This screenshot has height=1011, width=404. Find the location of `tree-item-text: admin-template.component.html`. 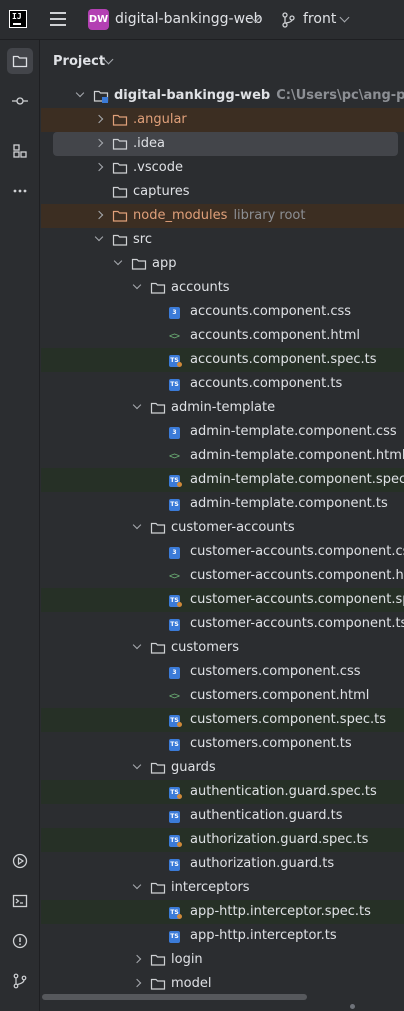

tree-item-text: admin-template.component.html is located at coordinates (297, 455).